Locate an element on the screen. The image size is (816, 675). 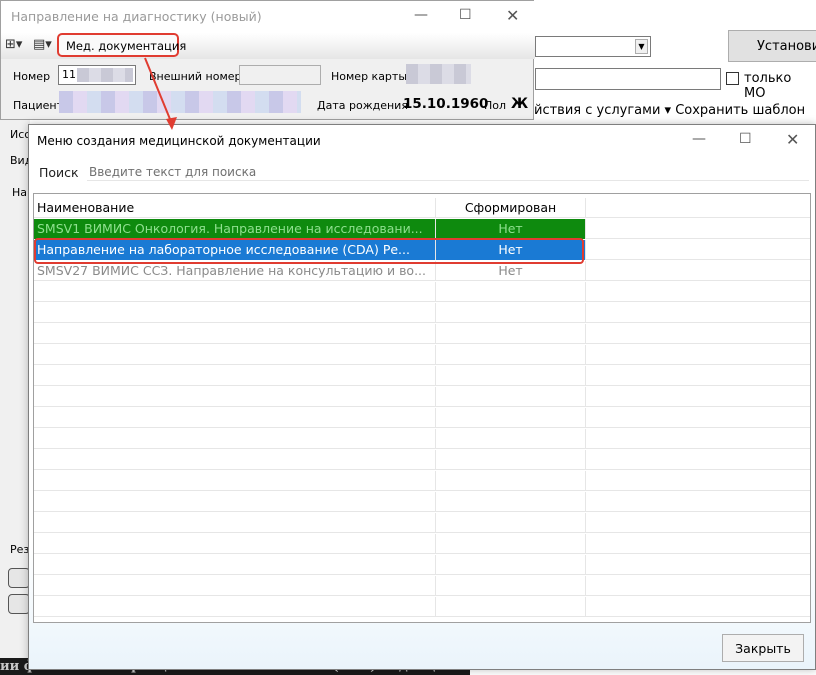
column-header-formed: Сформирован is located at coordinates (511, 208).